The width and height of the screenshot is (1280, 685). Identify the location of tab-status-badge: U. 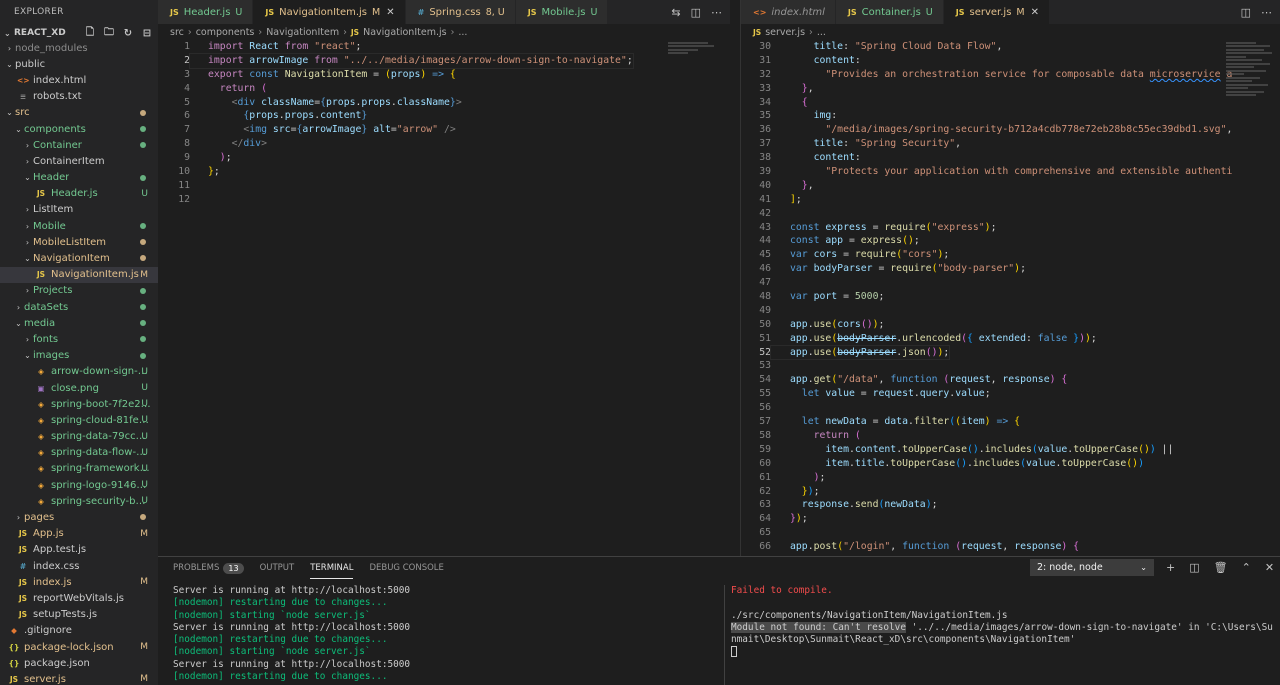
(929, 12).